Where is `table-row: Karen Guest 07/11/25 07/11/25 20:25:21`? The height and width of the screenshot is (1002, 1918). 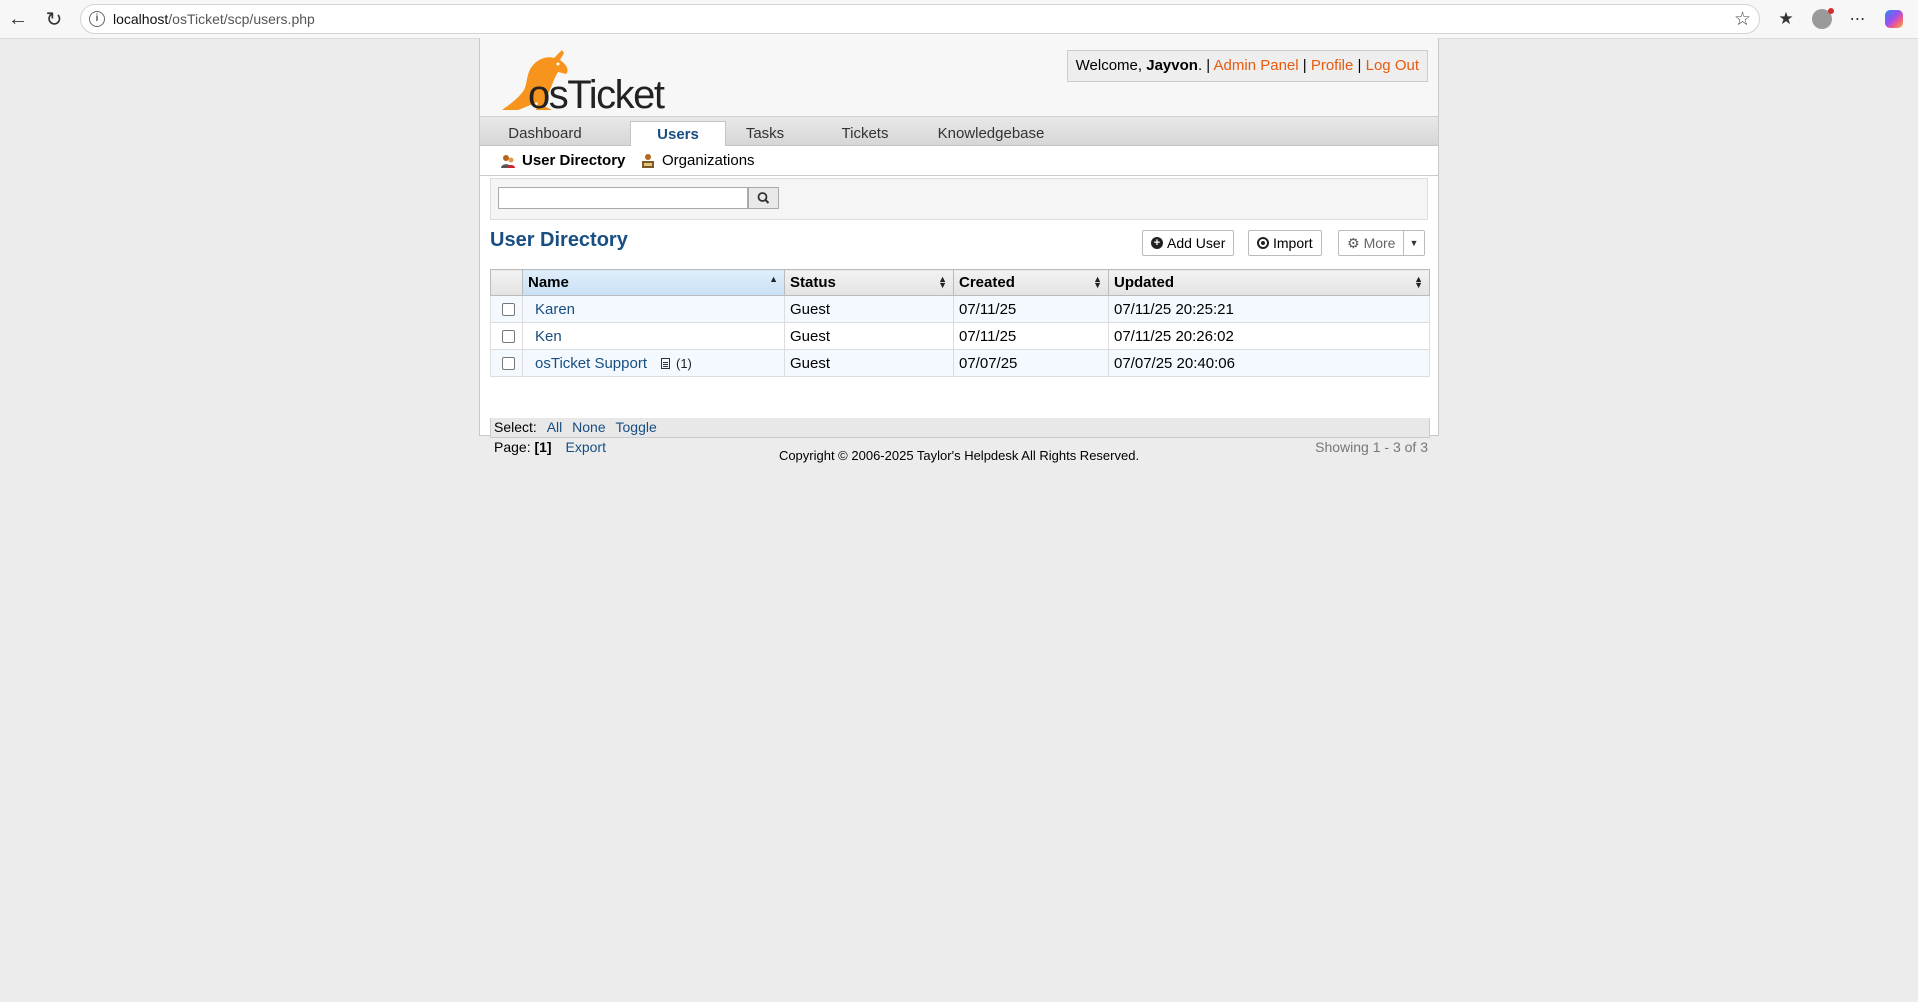 table-row: Karen Guest 07/11/25 07/11/25 20:25:21 is located at coordinates (960, 309).